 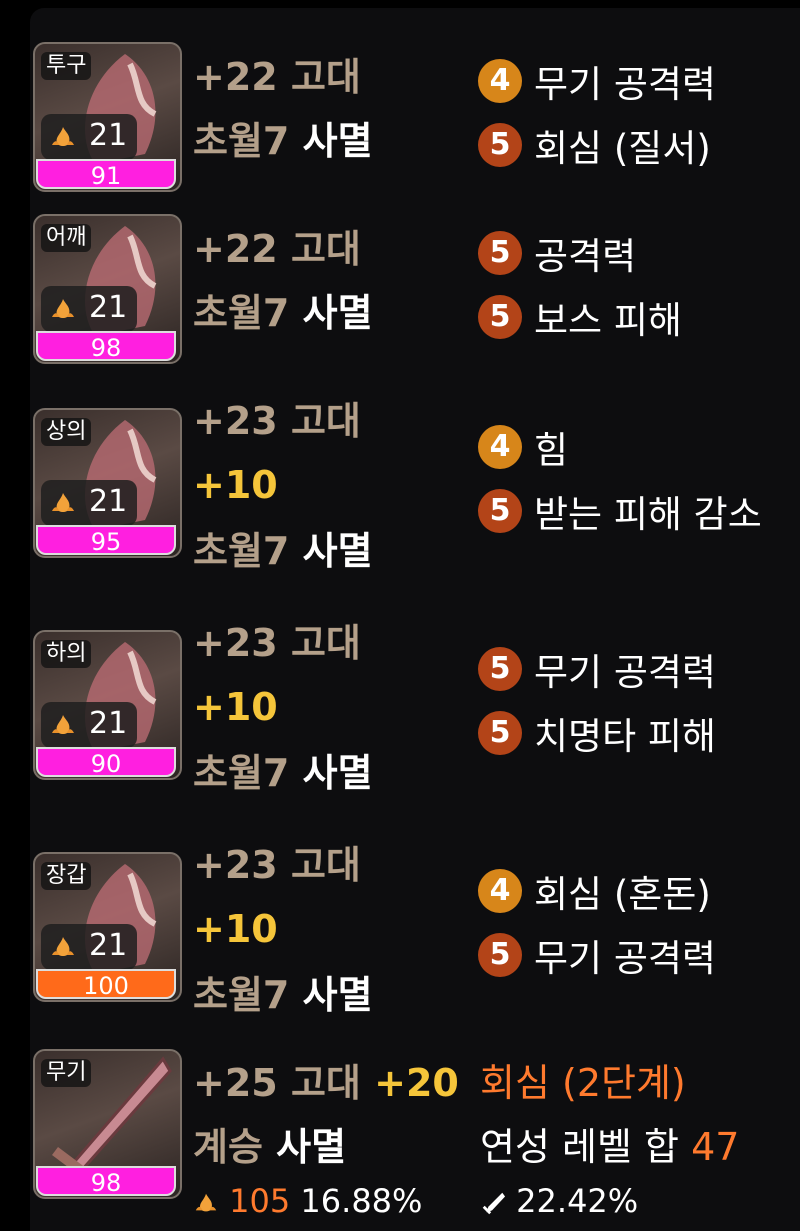 What do you see at coordinates (106, 540) in the screenshot?
I see `quality-bar: 95` at bounding box center [106, 540].